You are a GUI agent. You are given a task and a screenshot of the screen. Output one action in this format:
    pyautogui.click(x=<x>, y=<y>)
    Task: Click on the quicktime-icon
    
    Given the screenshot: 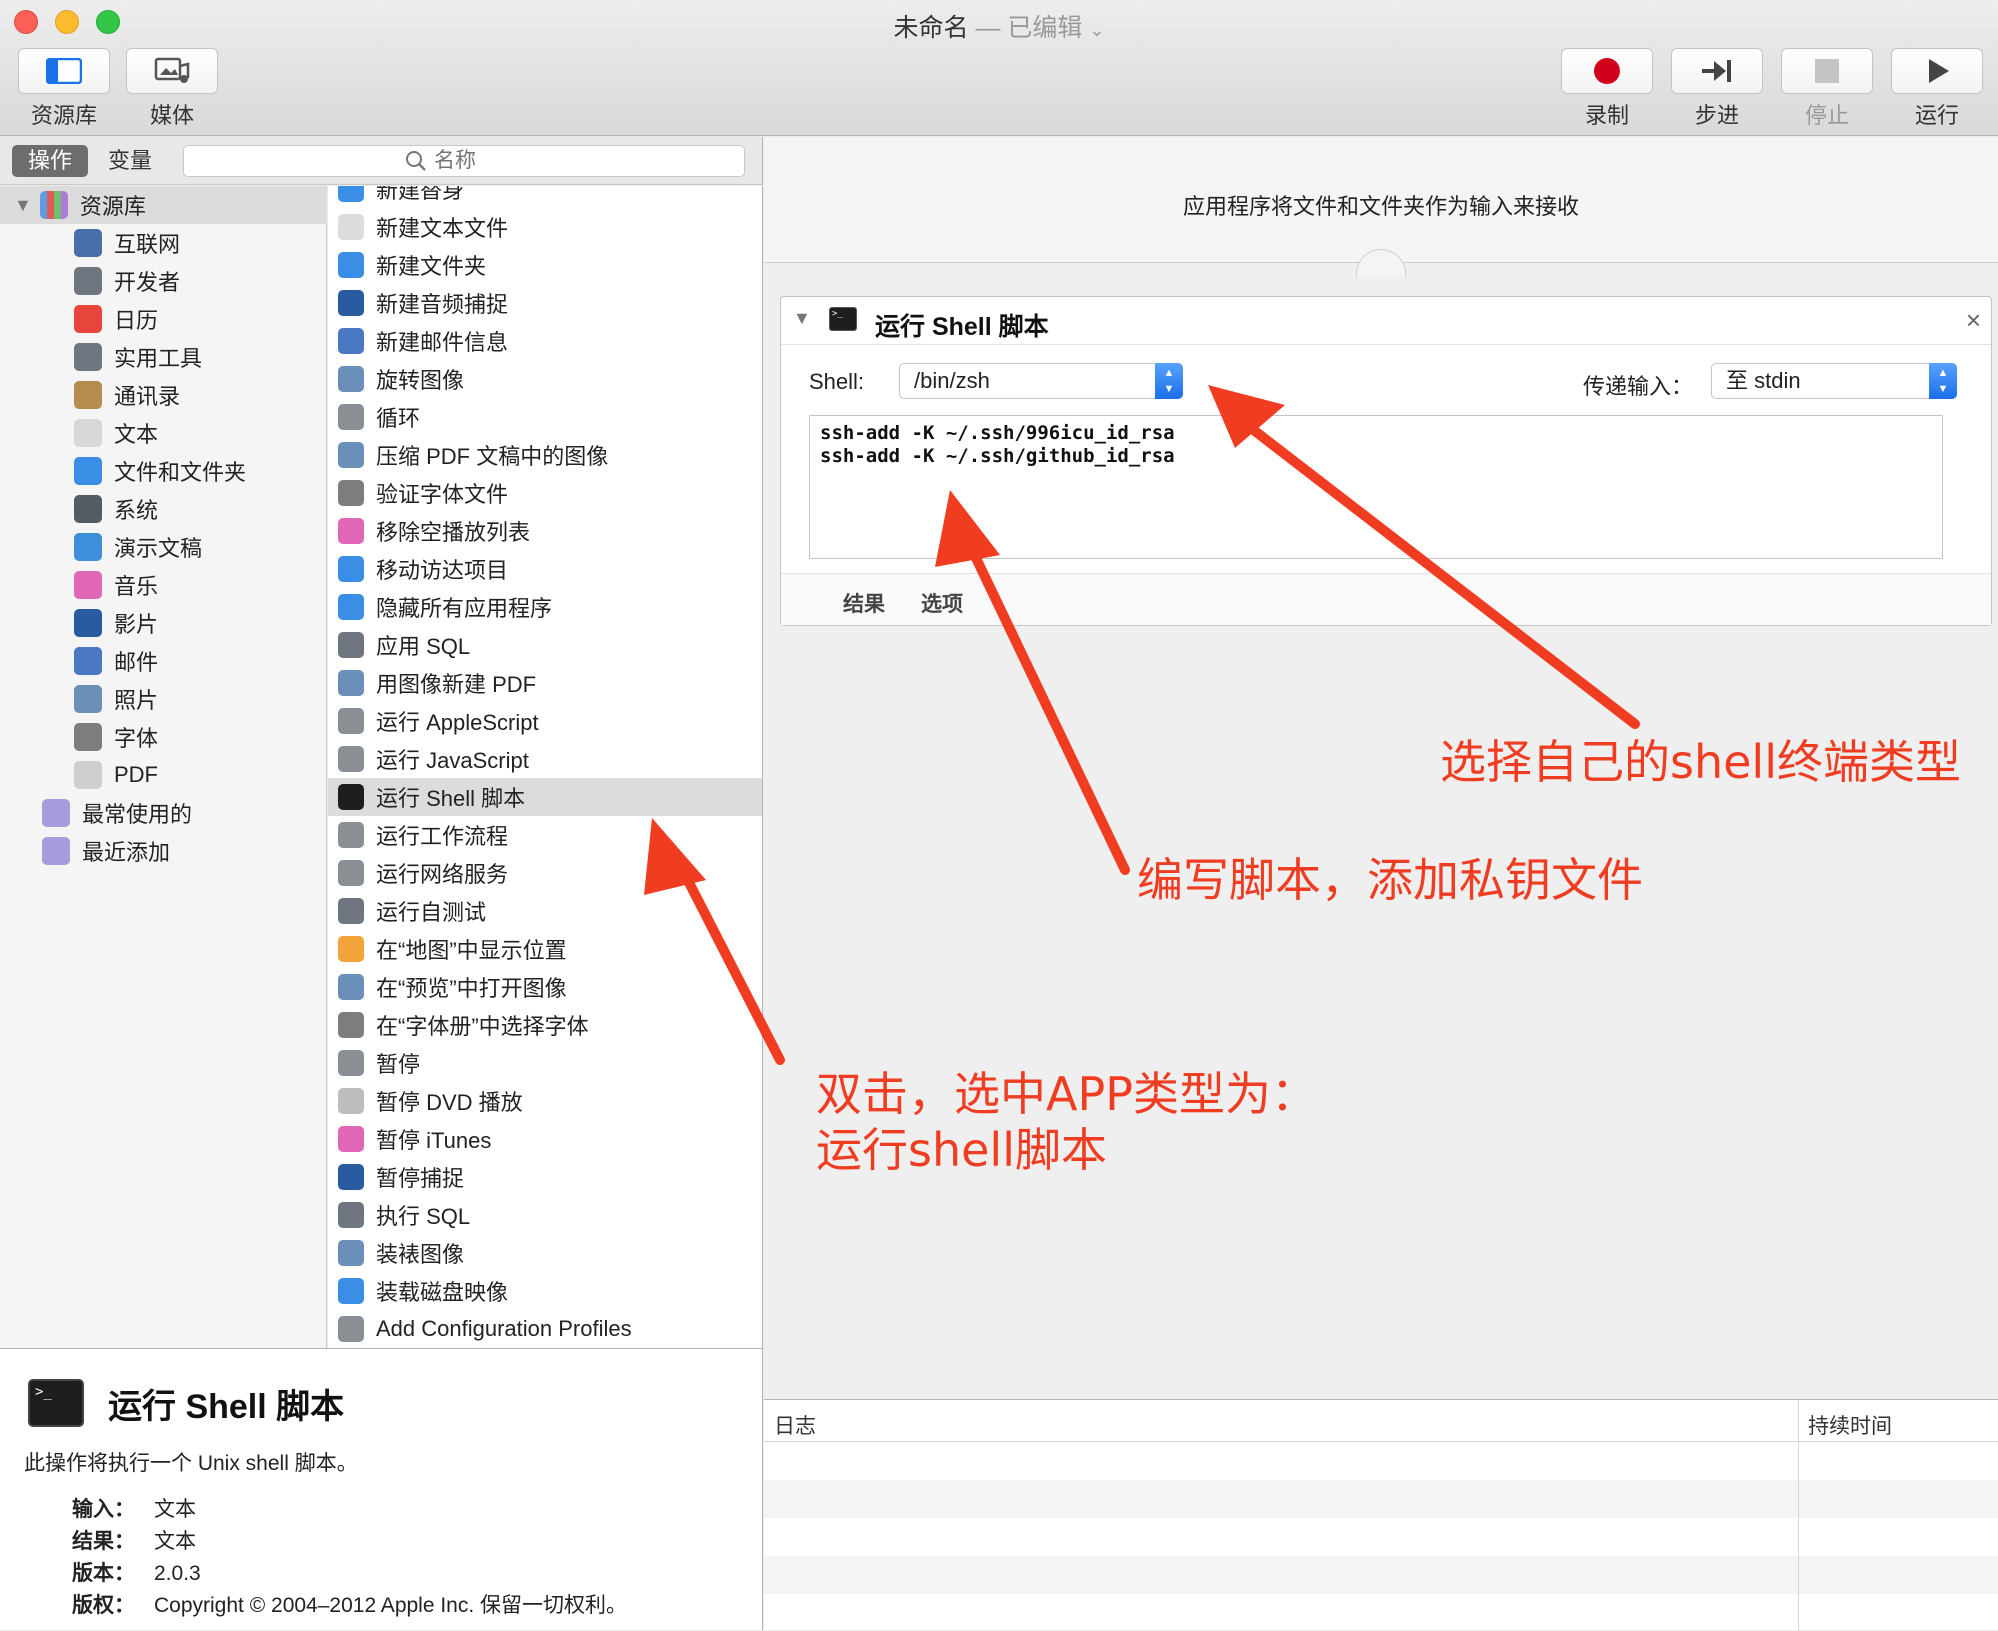 What is the action you would take?
    pyautogui.click(x=88, y=623)
    